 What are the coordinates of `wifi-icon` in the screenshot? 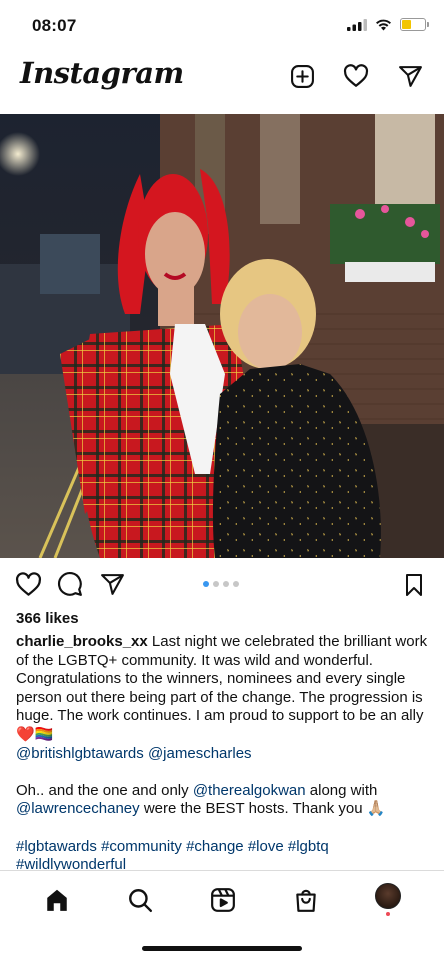 It's located at (383, 24).